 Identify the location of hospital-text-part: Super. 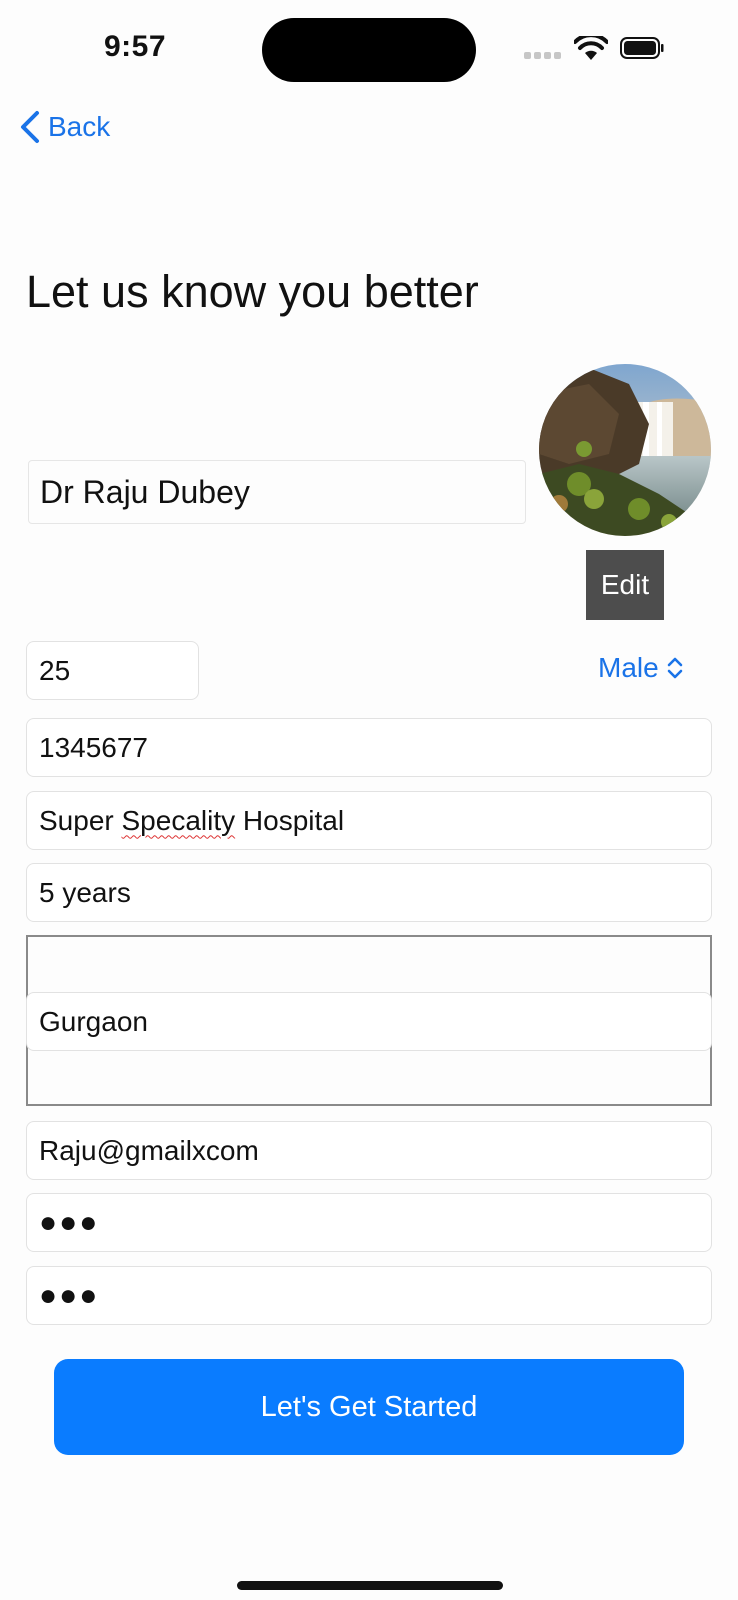
(80, 820).